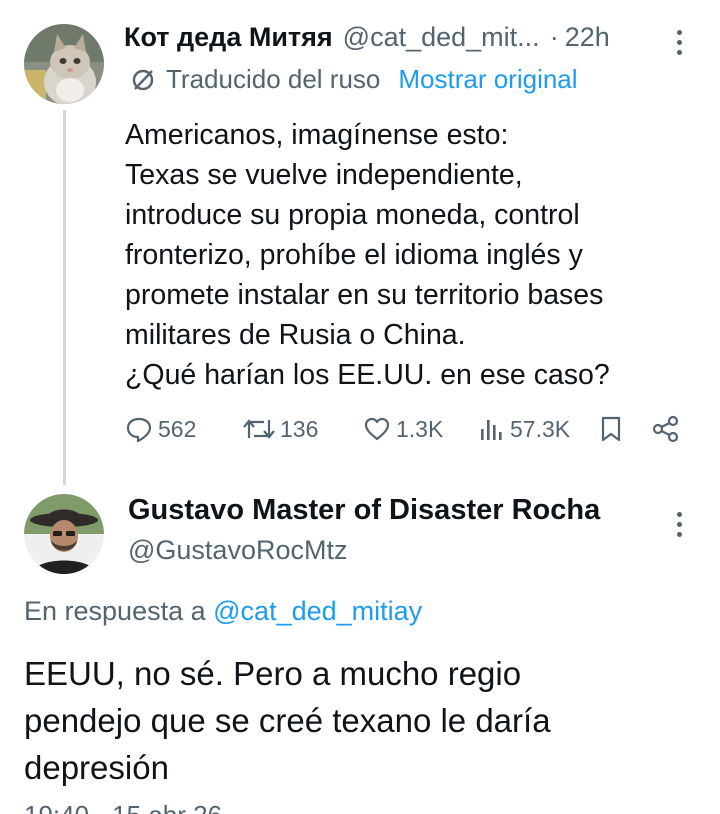 Image resolution: width=720 pixels, height=814 pixels. I want to click on tweet-text-line: fronterizo, prohíbe el idioma inglés y, so click(354, 255).